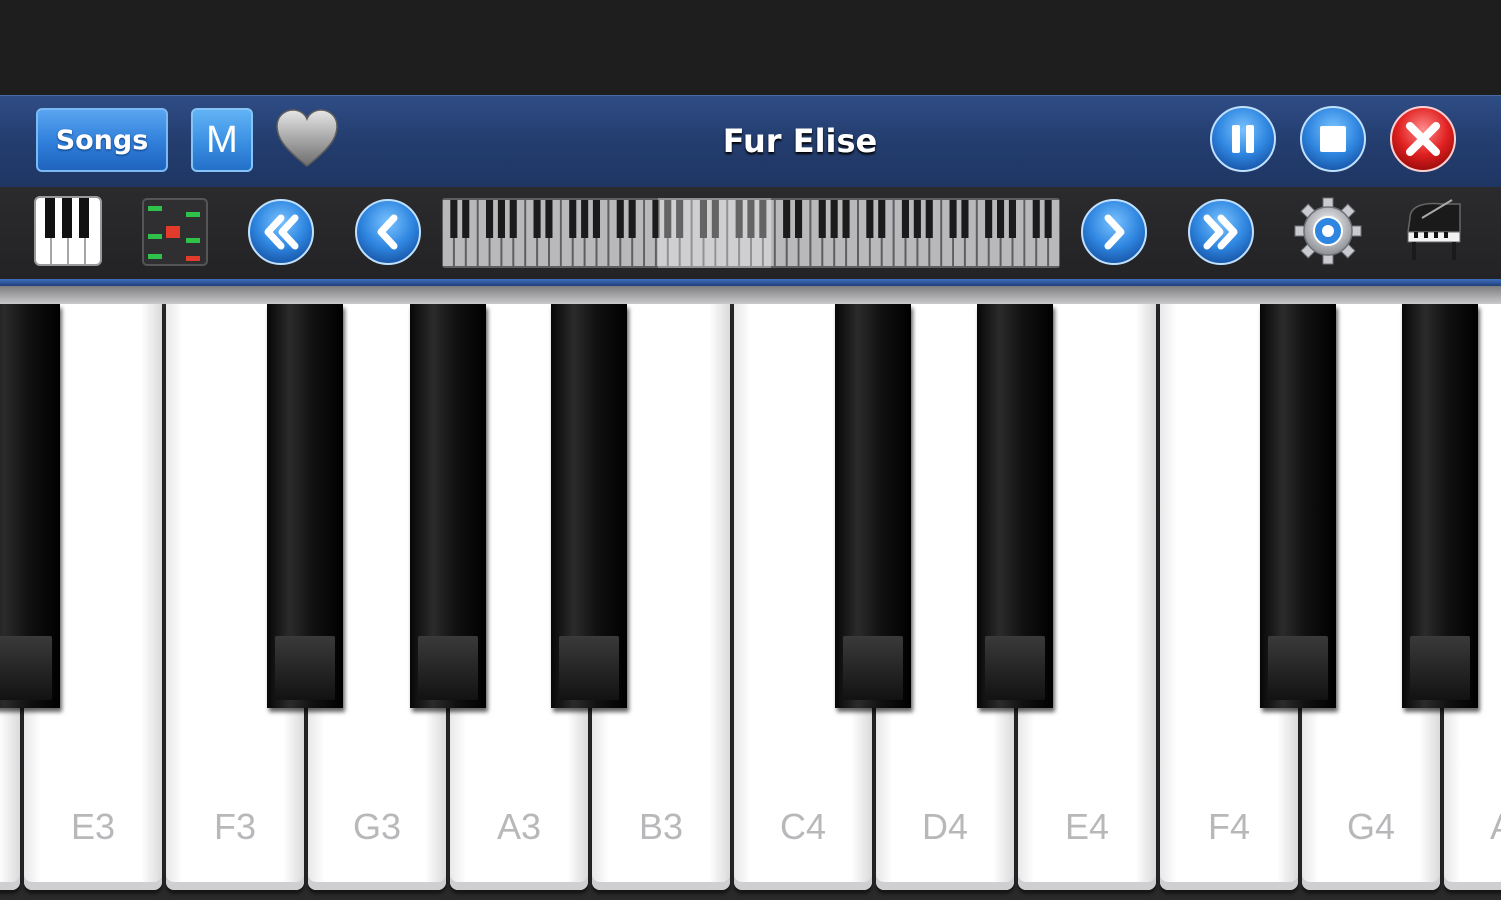 This screenshot has width=1501, height=900. What do you see at coordinates (750, 282) in the screenshot?
I see `divider` at bounding box center [750, 282].